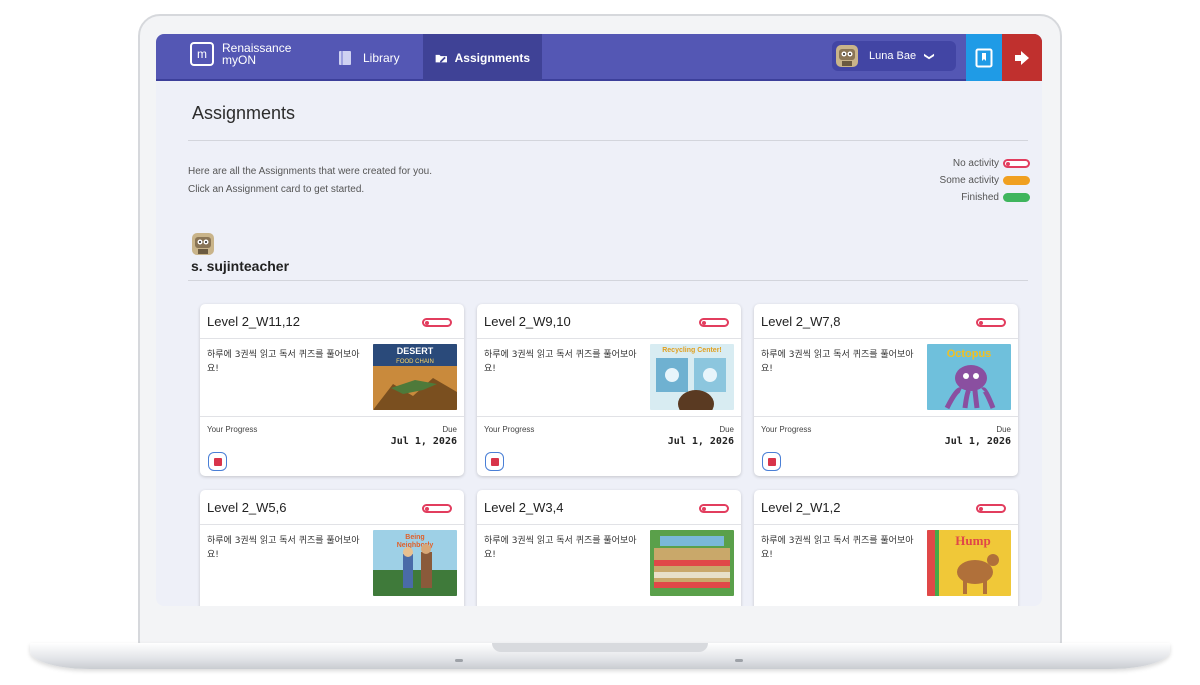 The width and height of the screenshot is (1200, 685). I want to click on logo-icon: m, so click(202, 54).